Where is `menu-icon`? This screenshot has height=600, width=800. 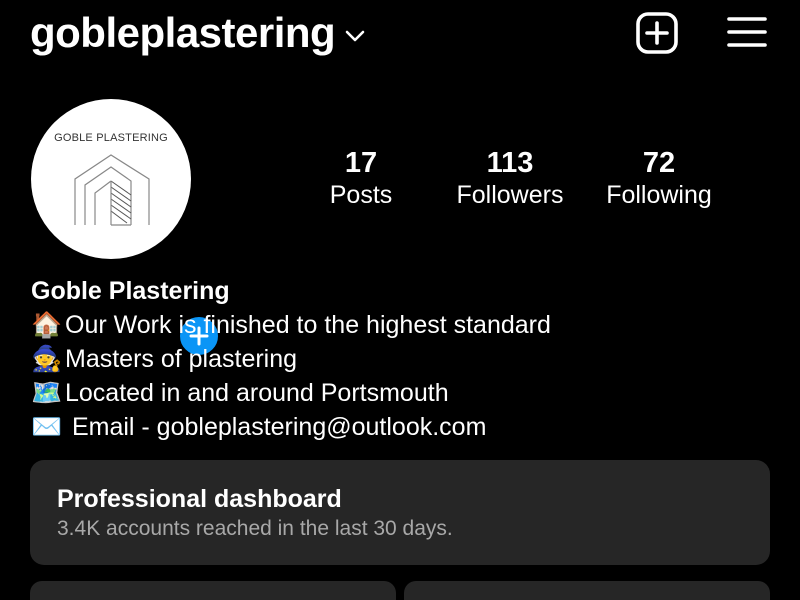
menu-icon is located at coordinates (747, 33).